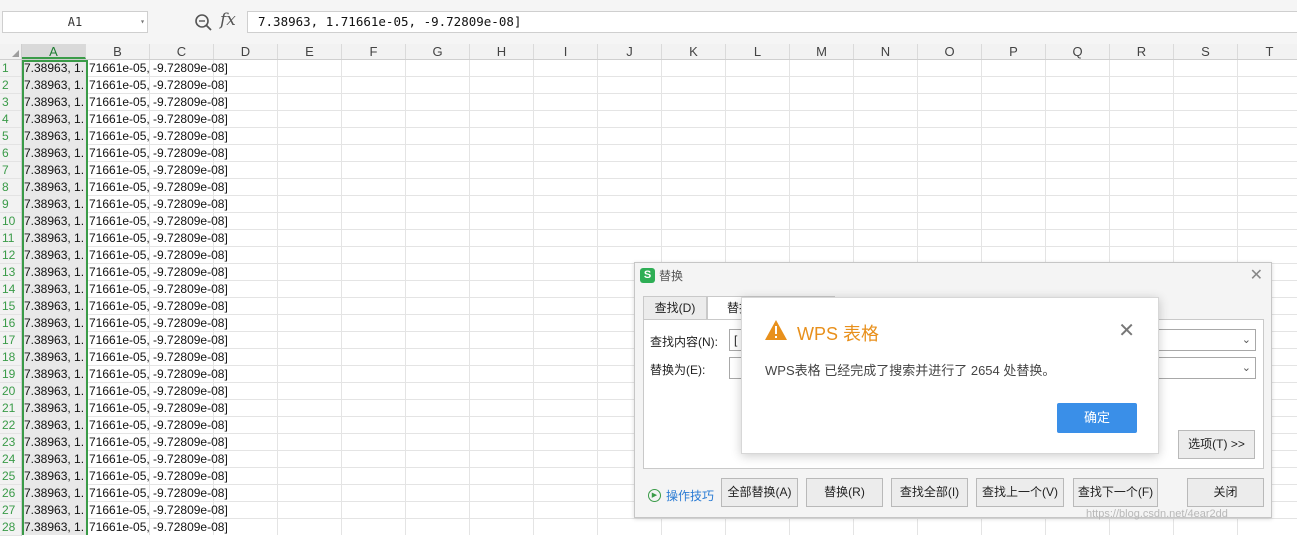 This screenshot has width=1297, height=536. What do you see at coordinates (1267, 51) in the screenshot?
I see `column-header-t: T` at bounding box center [1267, 51].